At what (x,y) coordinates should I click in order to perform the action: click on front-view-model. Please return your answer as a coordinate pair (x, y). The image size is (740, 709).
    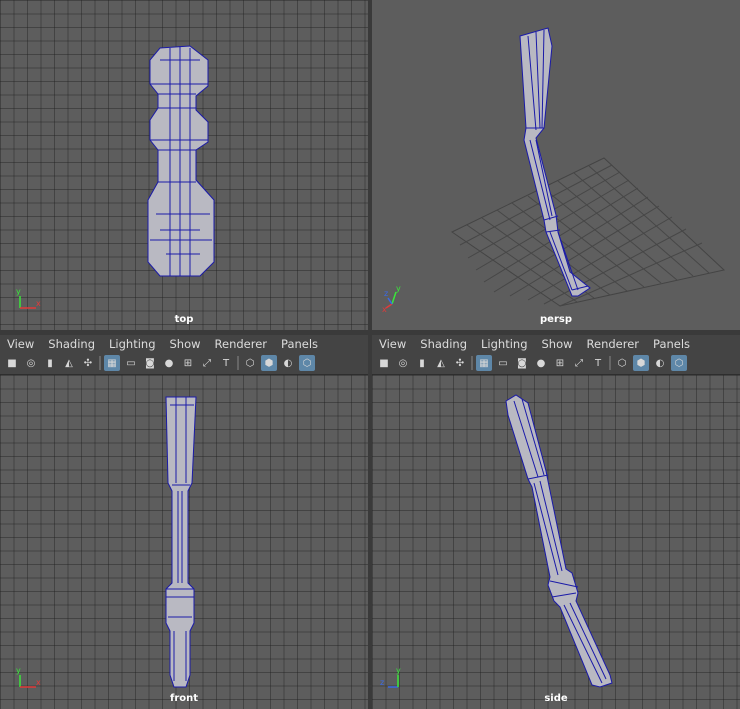
    Looking at the image, I should click on (181, 542).